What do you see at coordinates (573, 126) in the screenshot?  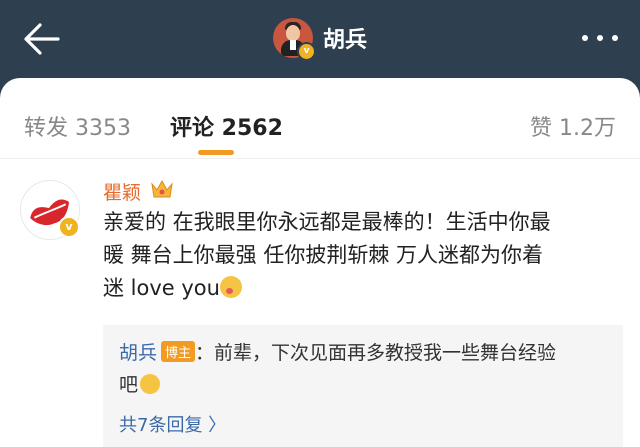 I see `tab-likes: 赞 1.2万` at bounding box center [573, 126].